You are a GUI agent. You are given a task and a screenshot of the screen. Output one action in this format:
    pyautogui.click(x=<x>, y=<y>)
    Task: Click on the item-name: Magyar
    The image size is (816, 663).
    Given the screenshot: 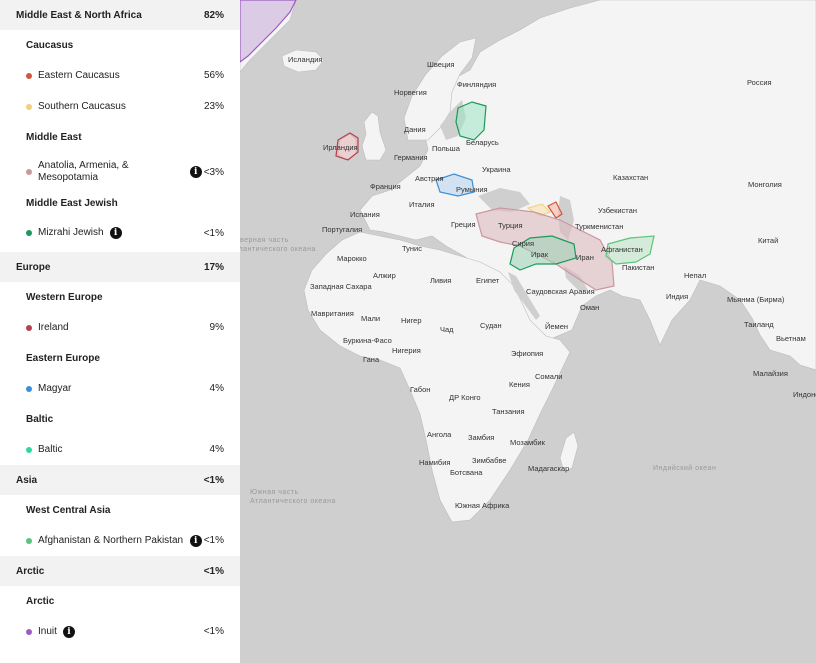 What is the action you would take?
    pyautogui.click(x=55, y=388)
    